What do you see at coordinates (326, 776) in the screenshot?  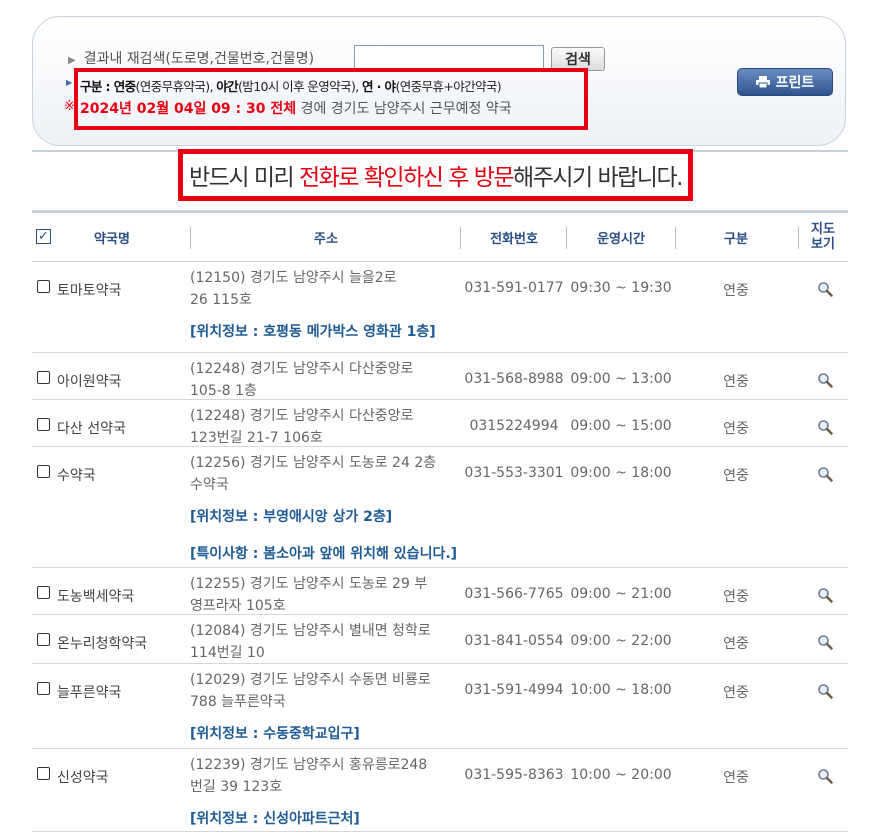 I see `pharmacy-address: (12239) 경기도 남양주시 홍유릉로248 번길 39 123호` at bounding box center [326, 776].